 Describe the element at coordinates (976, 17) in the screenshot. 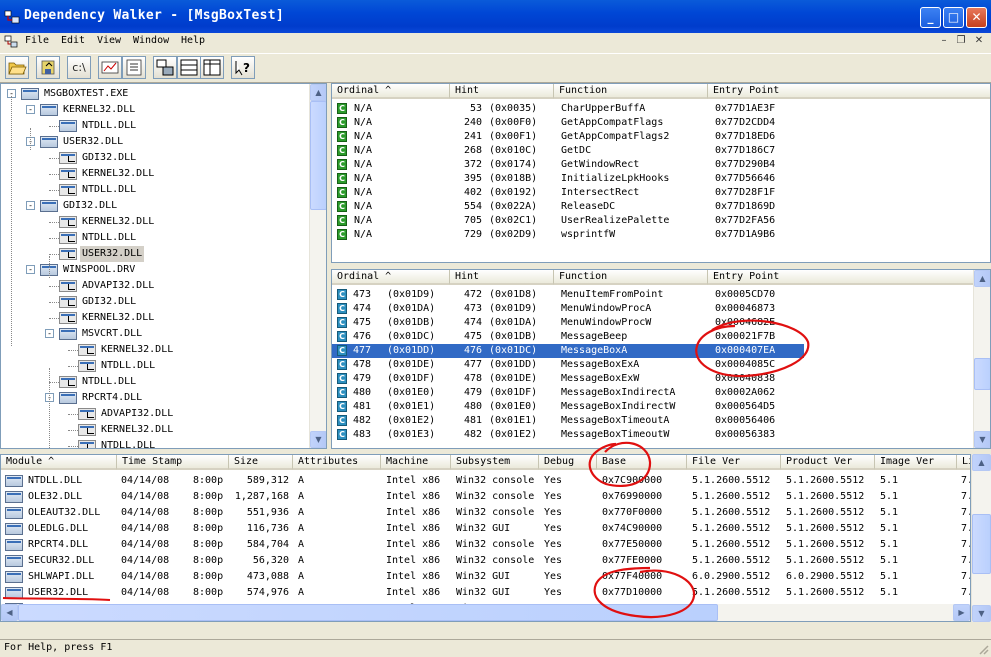

I see `close-button: ✕` at that location.